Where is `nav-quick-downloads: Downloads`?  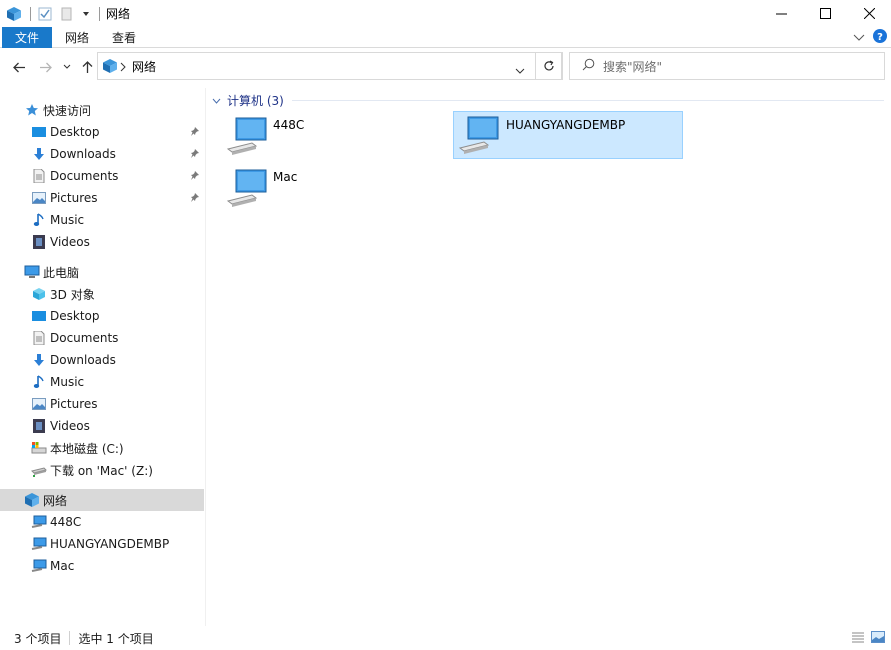
nav-quick-downloads: Downloads is located at coordinates (117, 154).